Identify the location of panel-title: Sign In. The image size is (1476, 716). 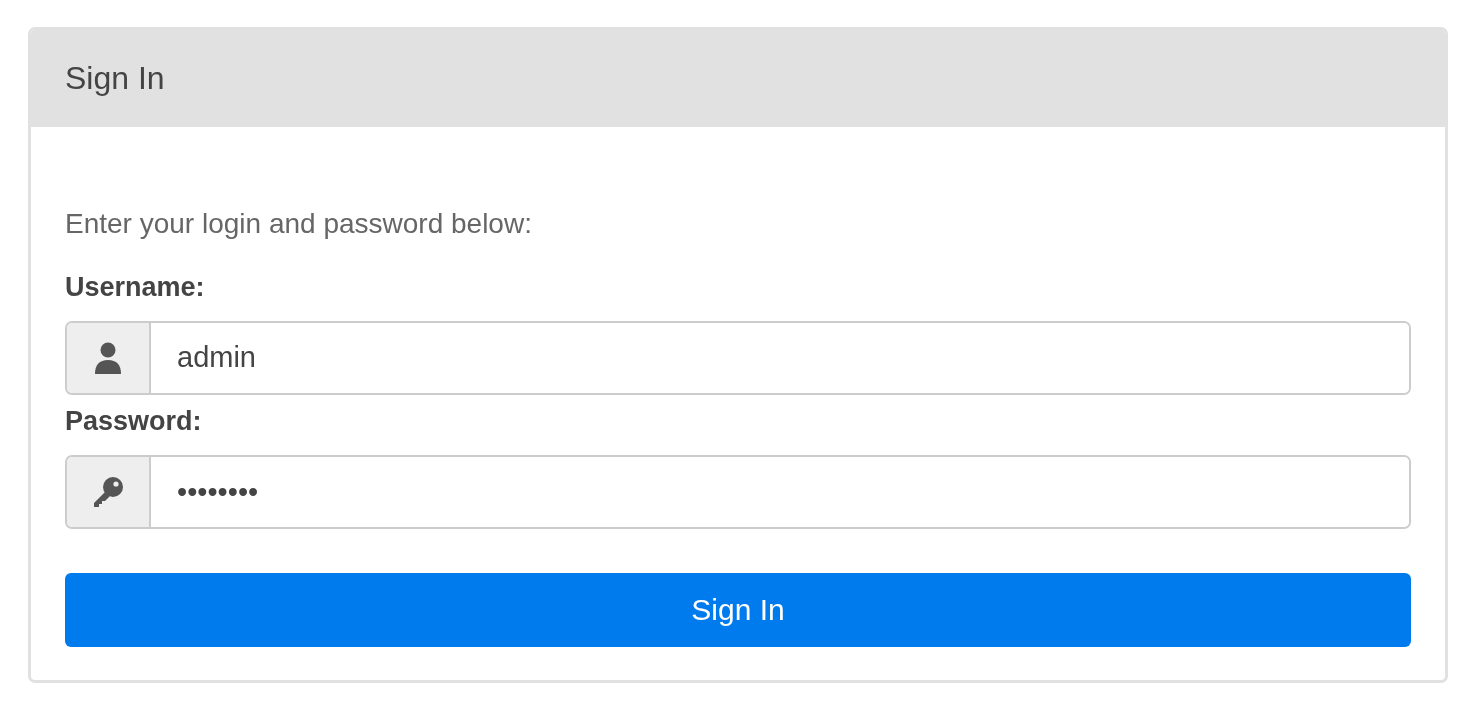
(115, 78).